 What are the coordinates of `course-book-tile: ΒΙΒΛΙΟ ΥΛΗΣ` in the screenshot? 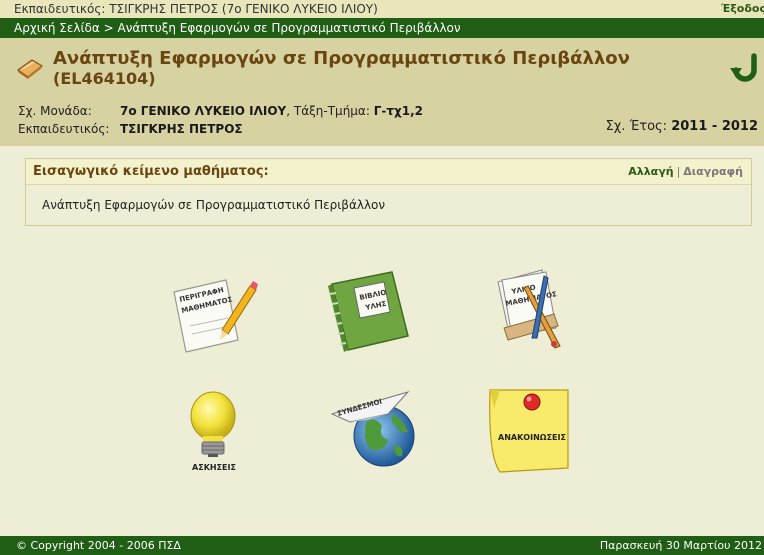 It's located at (370, 312).